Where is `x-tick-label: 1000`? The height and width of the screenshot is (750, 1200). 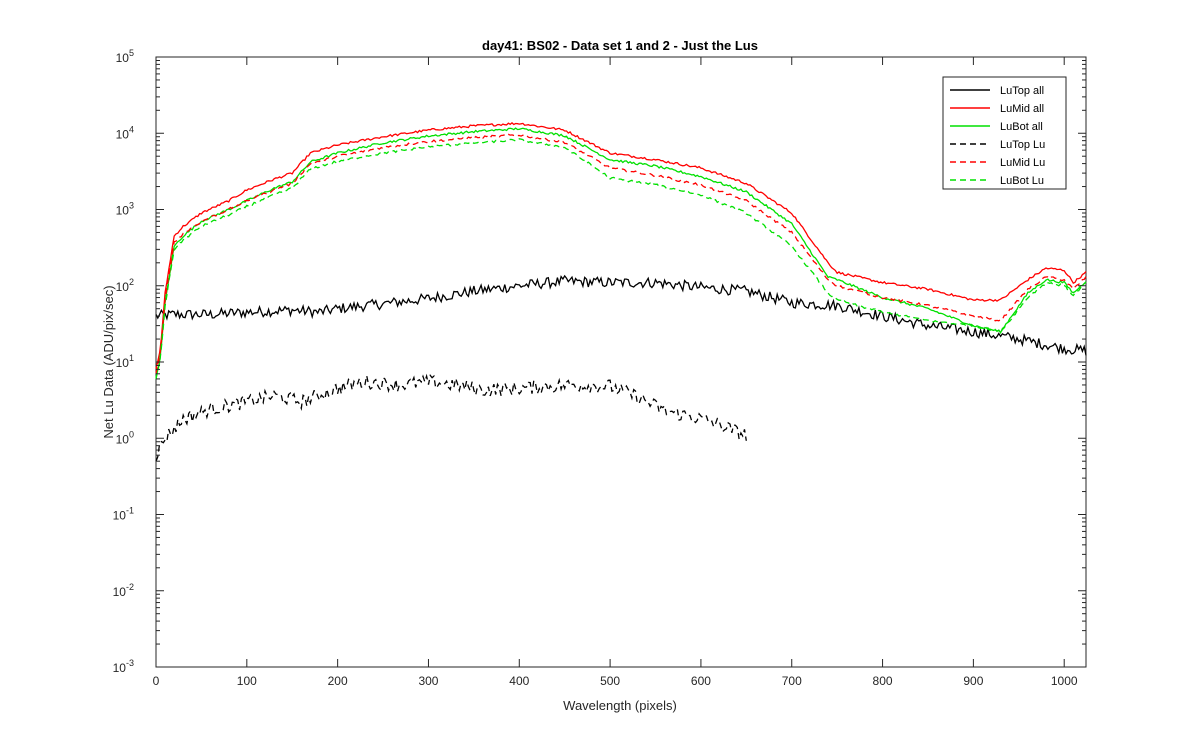
x-tick-label: 1000 is located at coordinates (1064, 681).